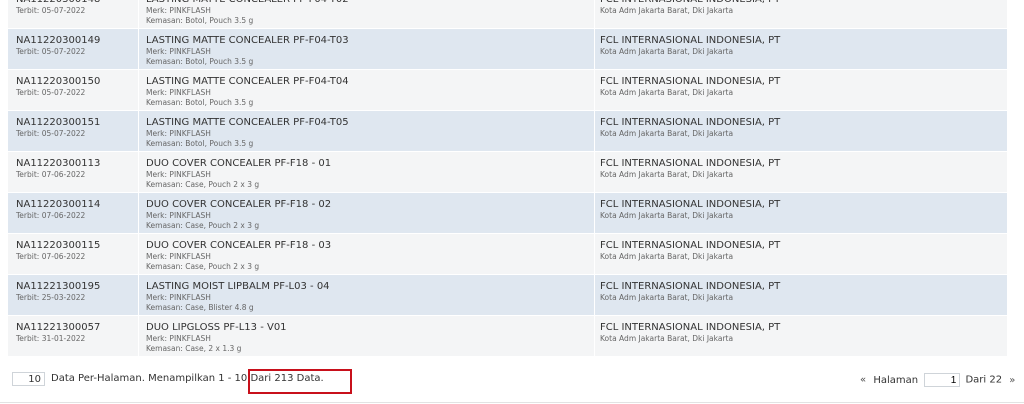  Describe the element at coordinates (239, 204) in the screenshot. I see `product-name: DUO COVER CONCEALER PF-F18 - 02` at that location.